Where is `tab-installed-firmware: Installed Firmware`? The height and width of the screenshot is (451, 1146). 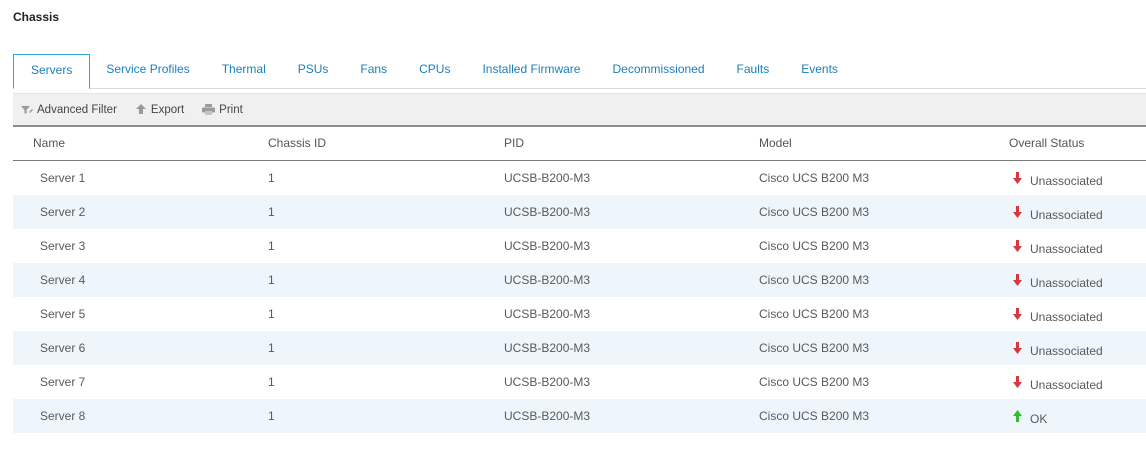
tab-installed-firmware: Installed Firmware is located at coordinates (531, 70).